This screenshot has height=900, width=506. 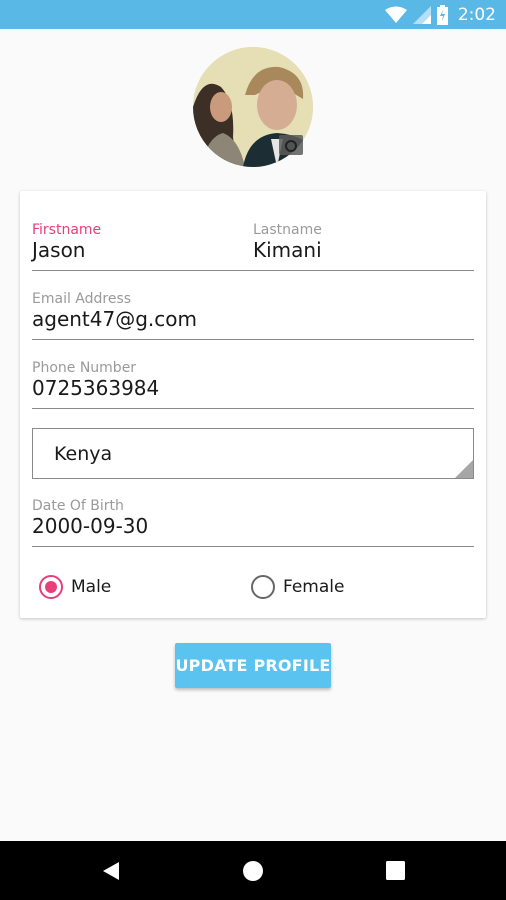 What do you see at coordinates (314, 587) in the screenshot?
I see `radio-label-female: Female` at bounding box center [314, 587].